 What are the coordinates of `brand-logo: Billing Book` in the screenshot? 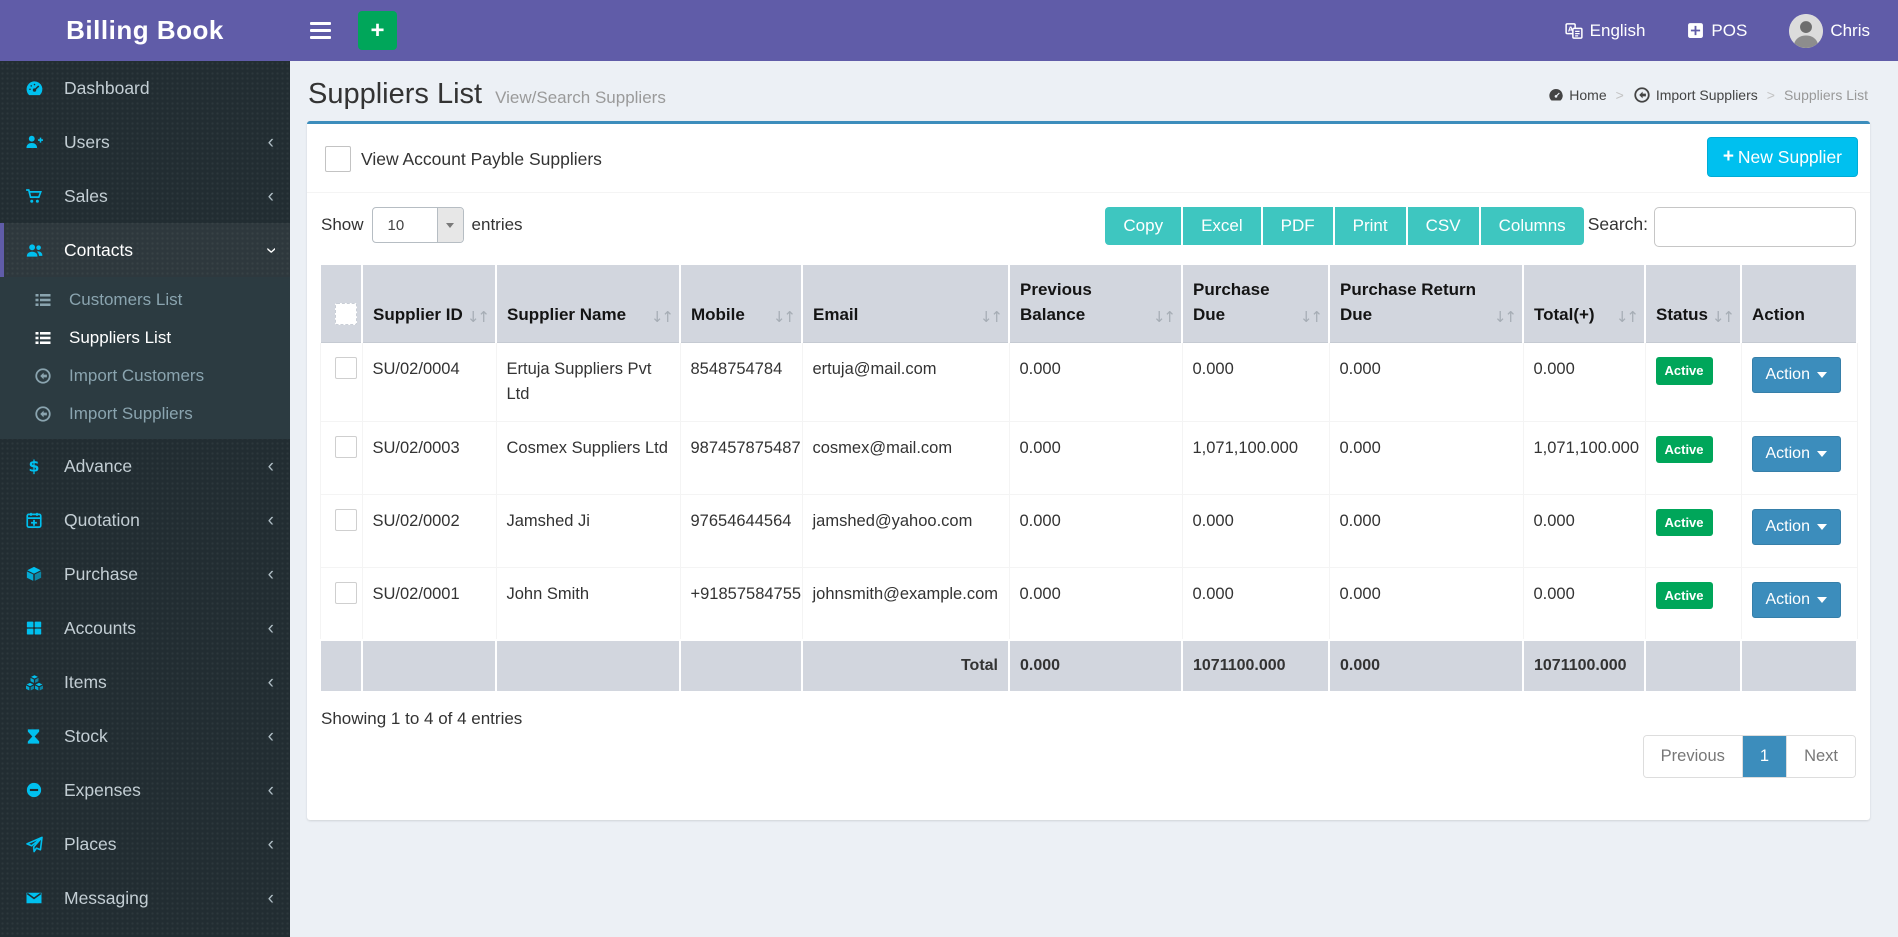 It's located at (145, 30).